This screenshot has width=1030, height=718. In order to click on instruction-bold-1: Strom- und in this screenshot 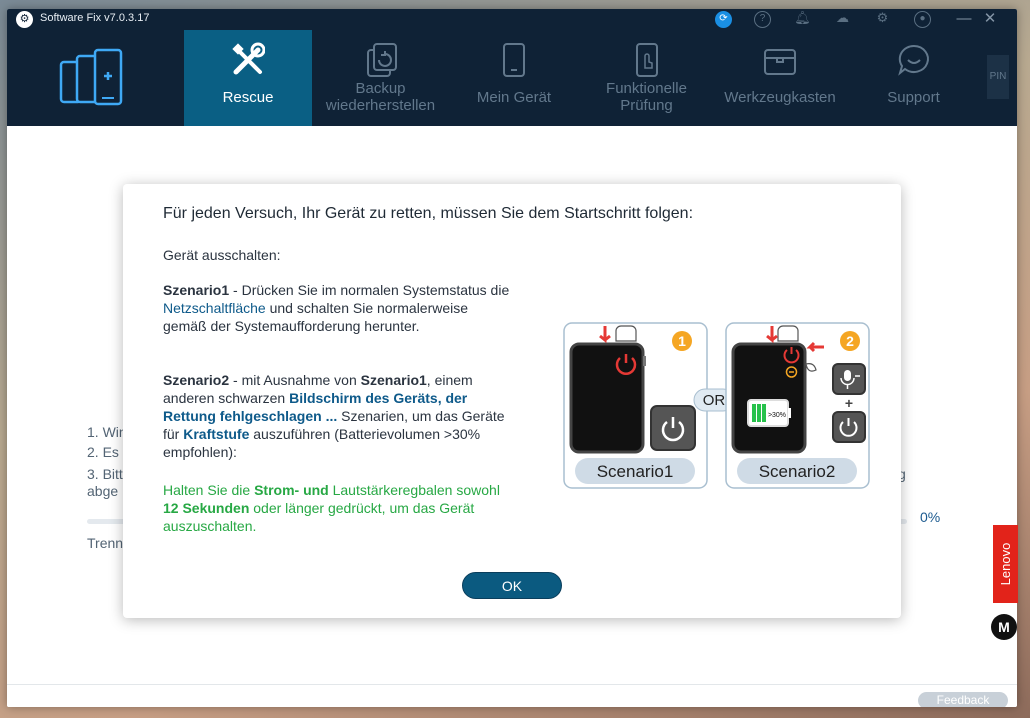, I will do `click(291, 490)`.